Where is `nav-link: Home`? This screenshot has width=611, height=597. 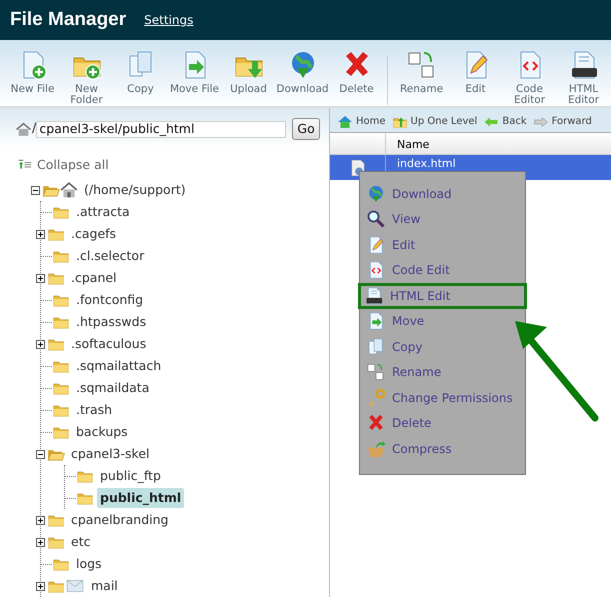
nav-link: Home is located at coordinates (361, 122).